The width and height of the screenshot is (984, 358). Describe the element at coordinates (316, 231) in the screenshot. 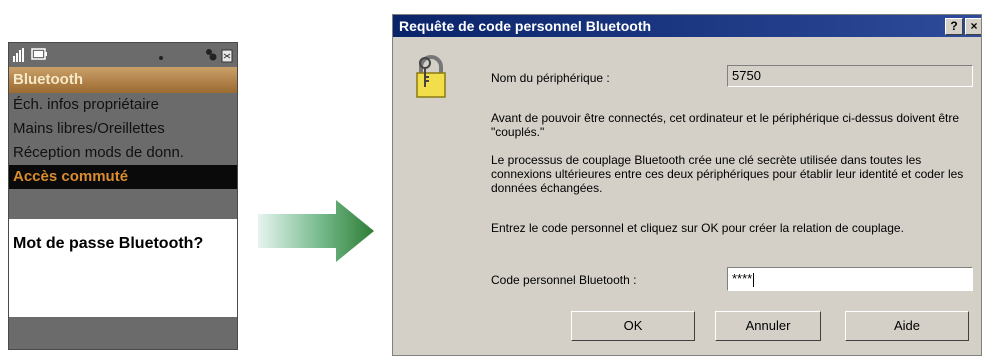

I see `arrow-right-icon` at that location.